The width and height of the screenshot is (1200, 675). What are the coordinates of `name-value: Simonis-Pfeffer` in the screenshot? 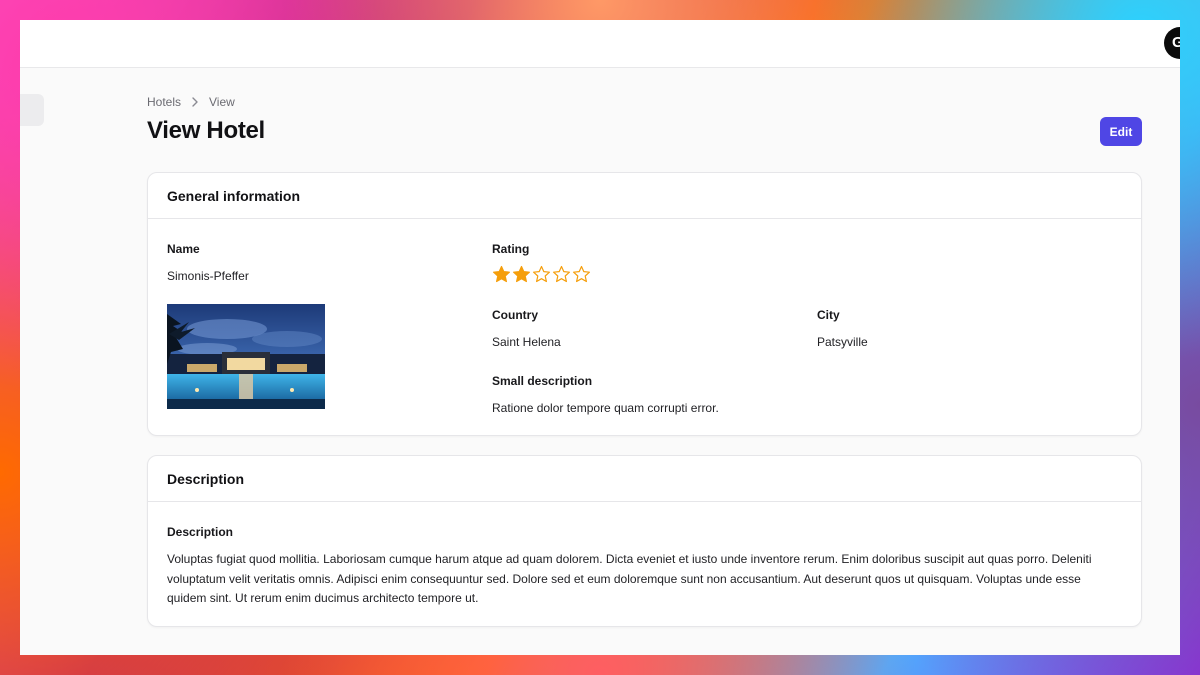 It's located at (208, 276).